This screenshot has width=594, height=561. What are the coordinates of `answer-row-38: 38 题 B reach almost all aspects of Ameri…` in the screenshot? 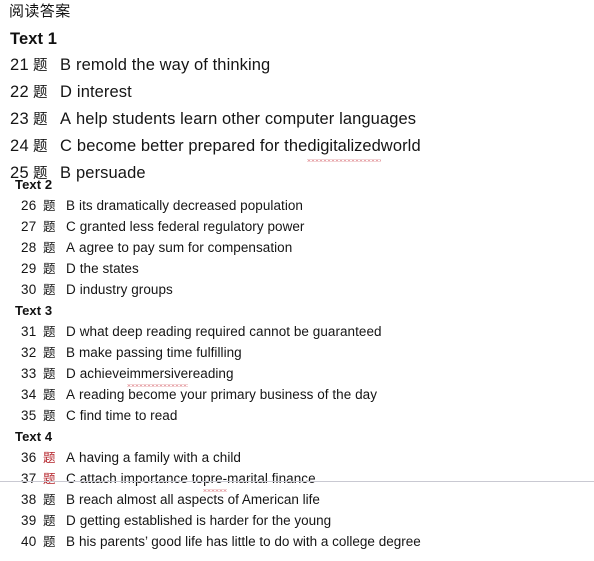 It's located at (302, 499).